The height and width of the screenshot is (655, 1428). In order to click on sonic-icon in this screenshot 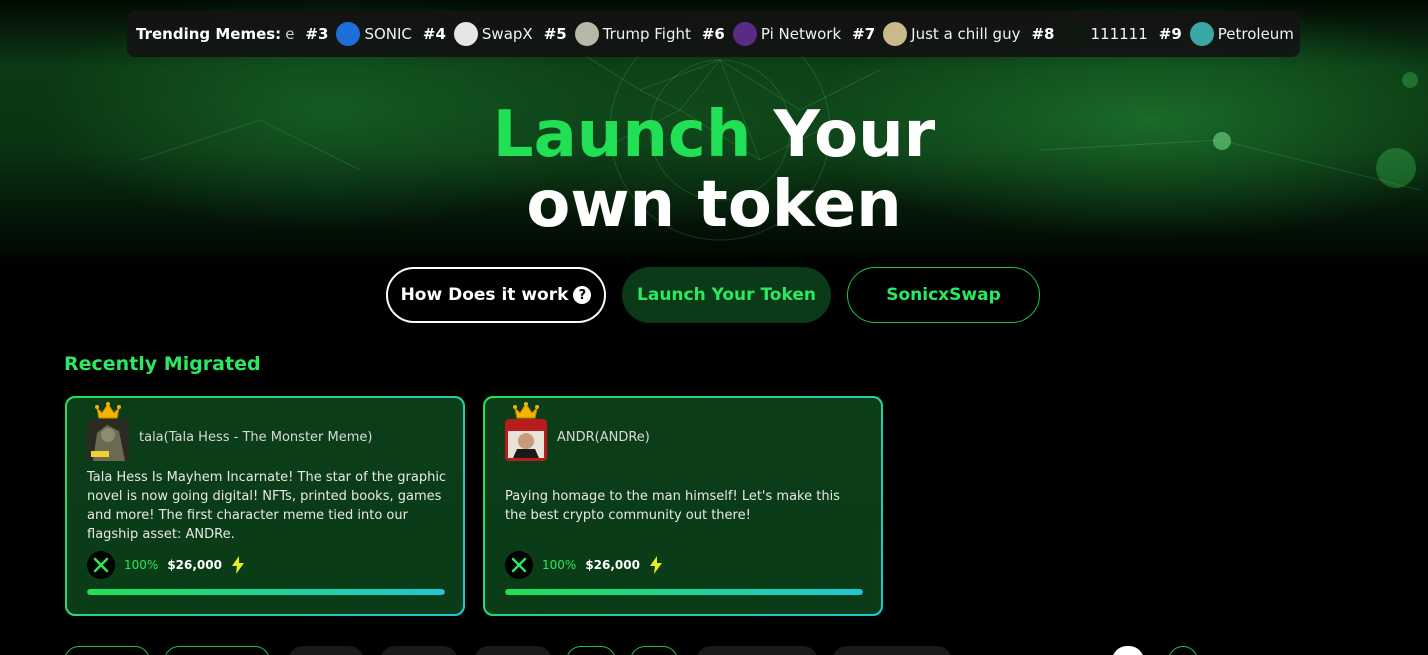, I will do `click(348, 34)`.